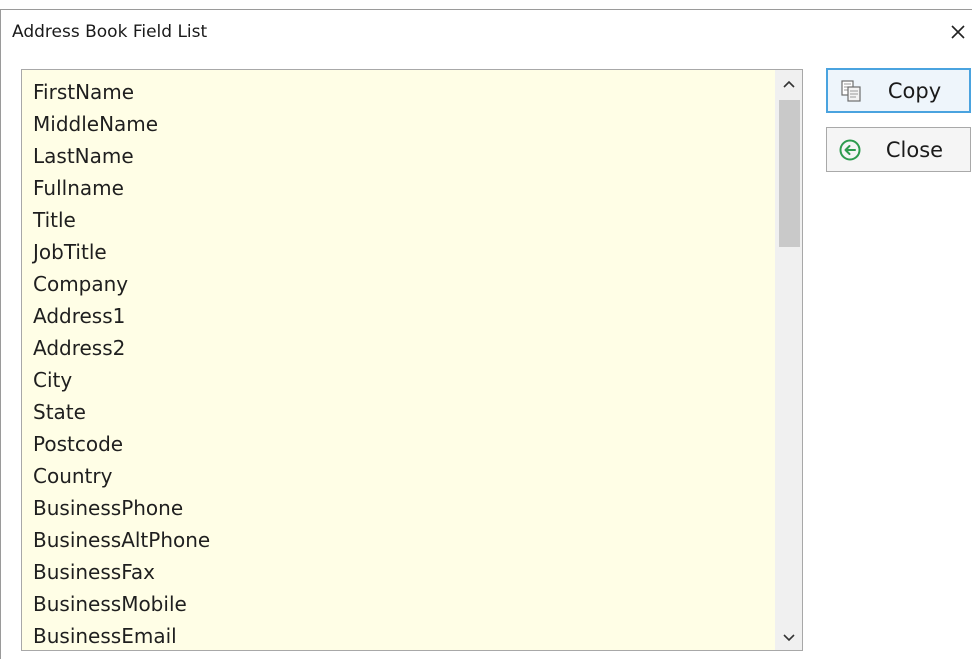 Image resolution: width=972 pixels, height=659 pixels. I want to click on list-item: Company, so click(398, 284).